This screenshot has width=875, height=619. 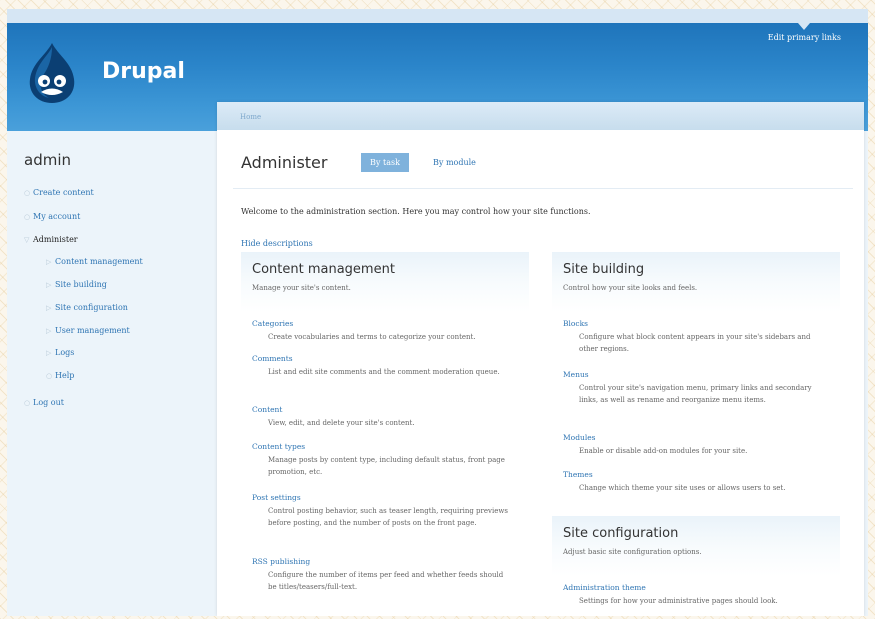 What do you see at coordinates (277, 243) in the screenshot?
I see `hide-descriptions-link: Hide descriptions` at bounding box center [277, 243].